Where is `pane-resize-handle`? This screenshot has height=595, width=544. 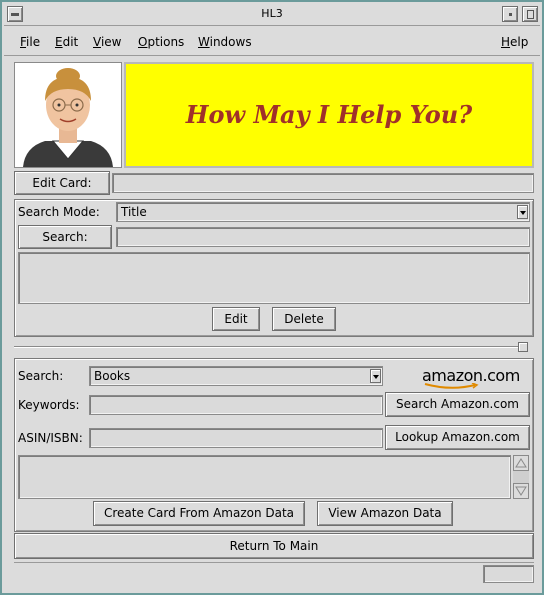 pane-resize-handle is located at coordinates (523, 347).